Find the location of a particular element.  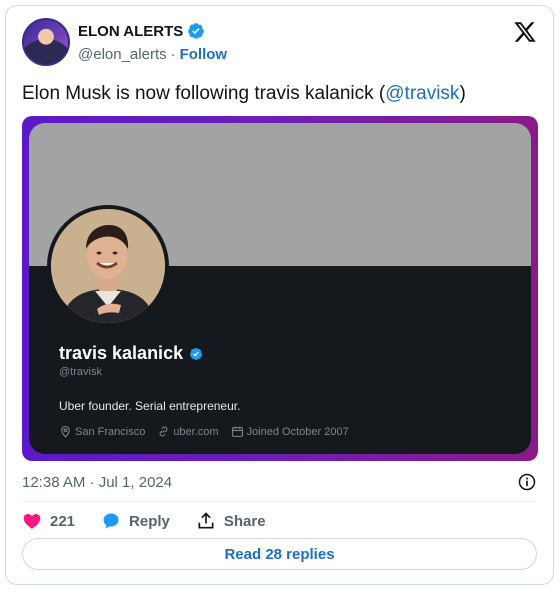

profile-joined: Joined October 2007 is located at coordinates (290, 431).